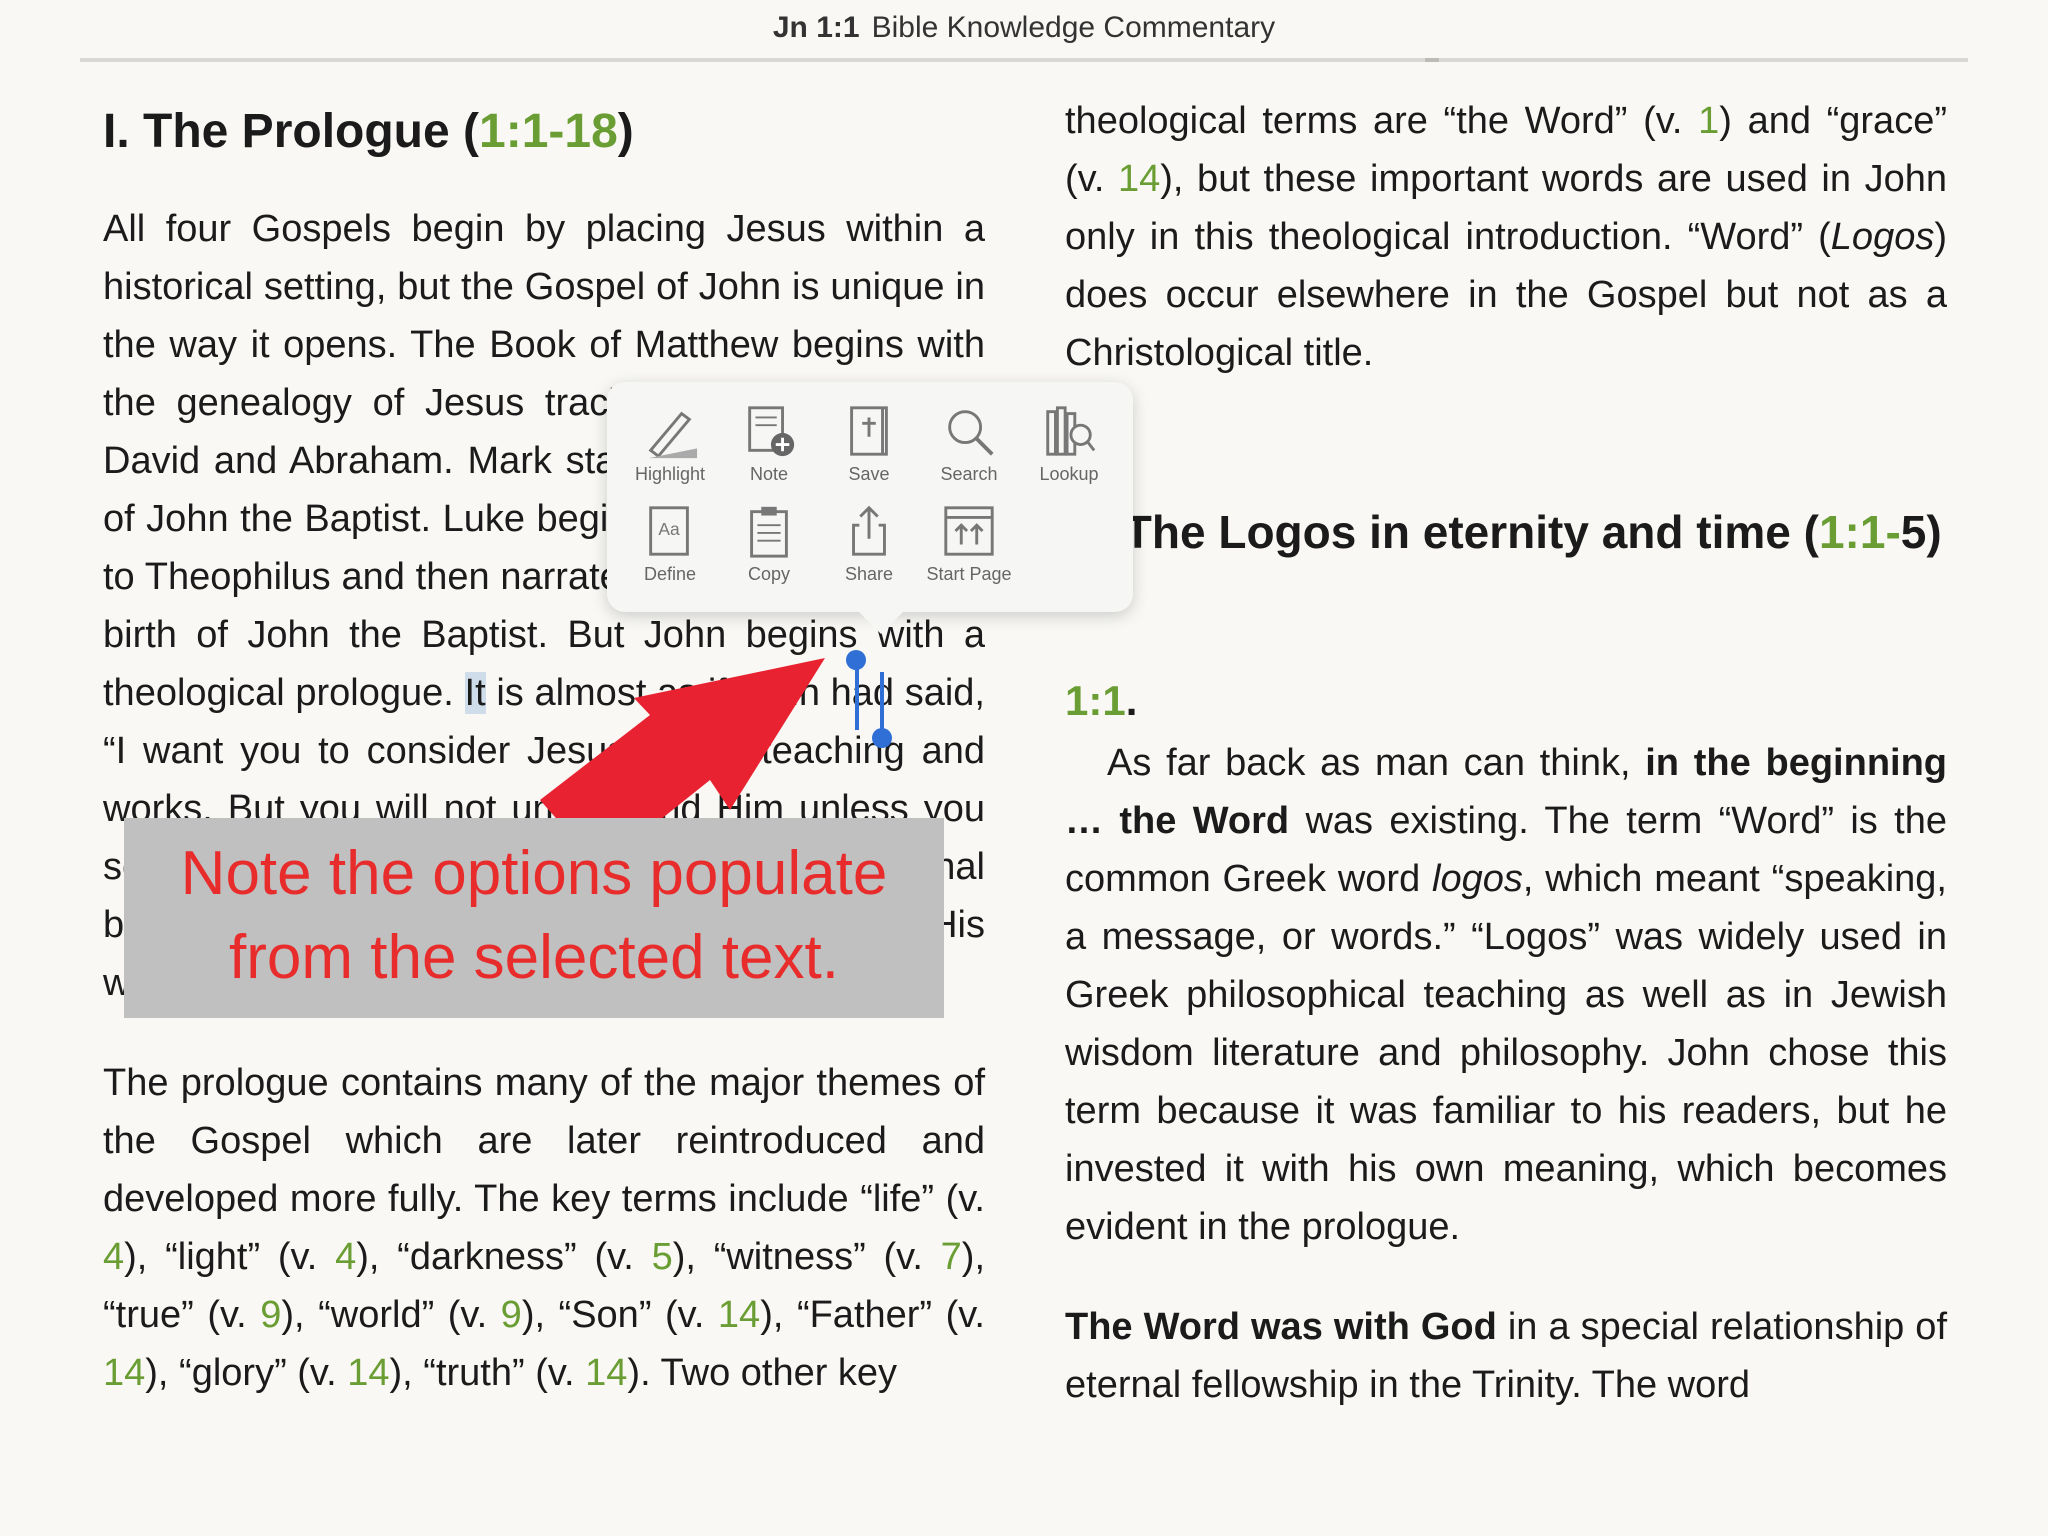  What do you see at coordinates (869, 474) in the screenshot?
I see `save-label: Save` at bounding box center [869, 474].